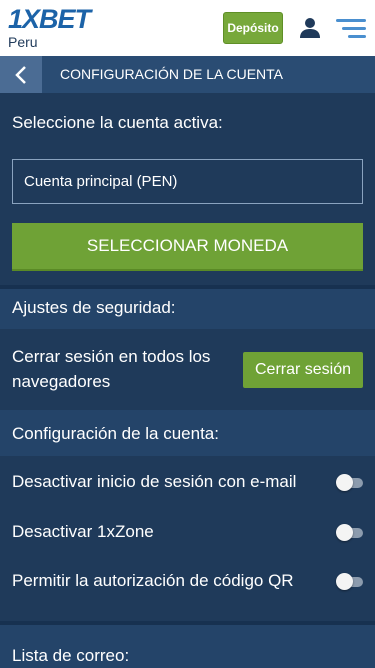  Describe the element at coordinates (23, 42) in the screenshot. I see `region-label: Peru` at that location.